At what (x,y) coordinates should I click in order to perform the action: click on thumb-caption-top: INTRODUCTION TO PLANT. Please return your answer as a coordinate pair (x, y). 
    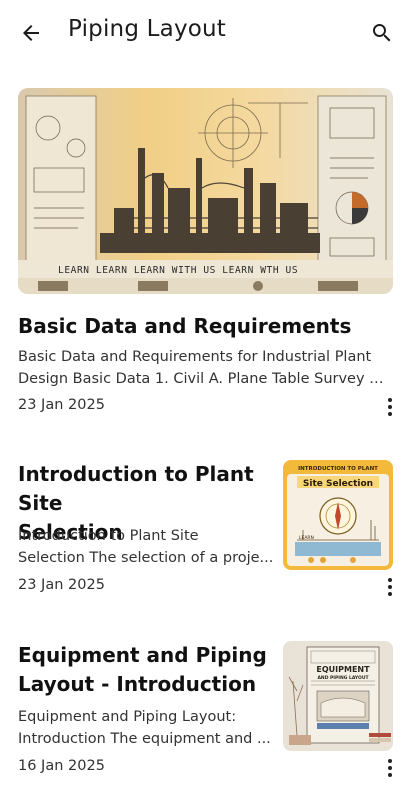
    Looking at the image, I should click on (338, 469).